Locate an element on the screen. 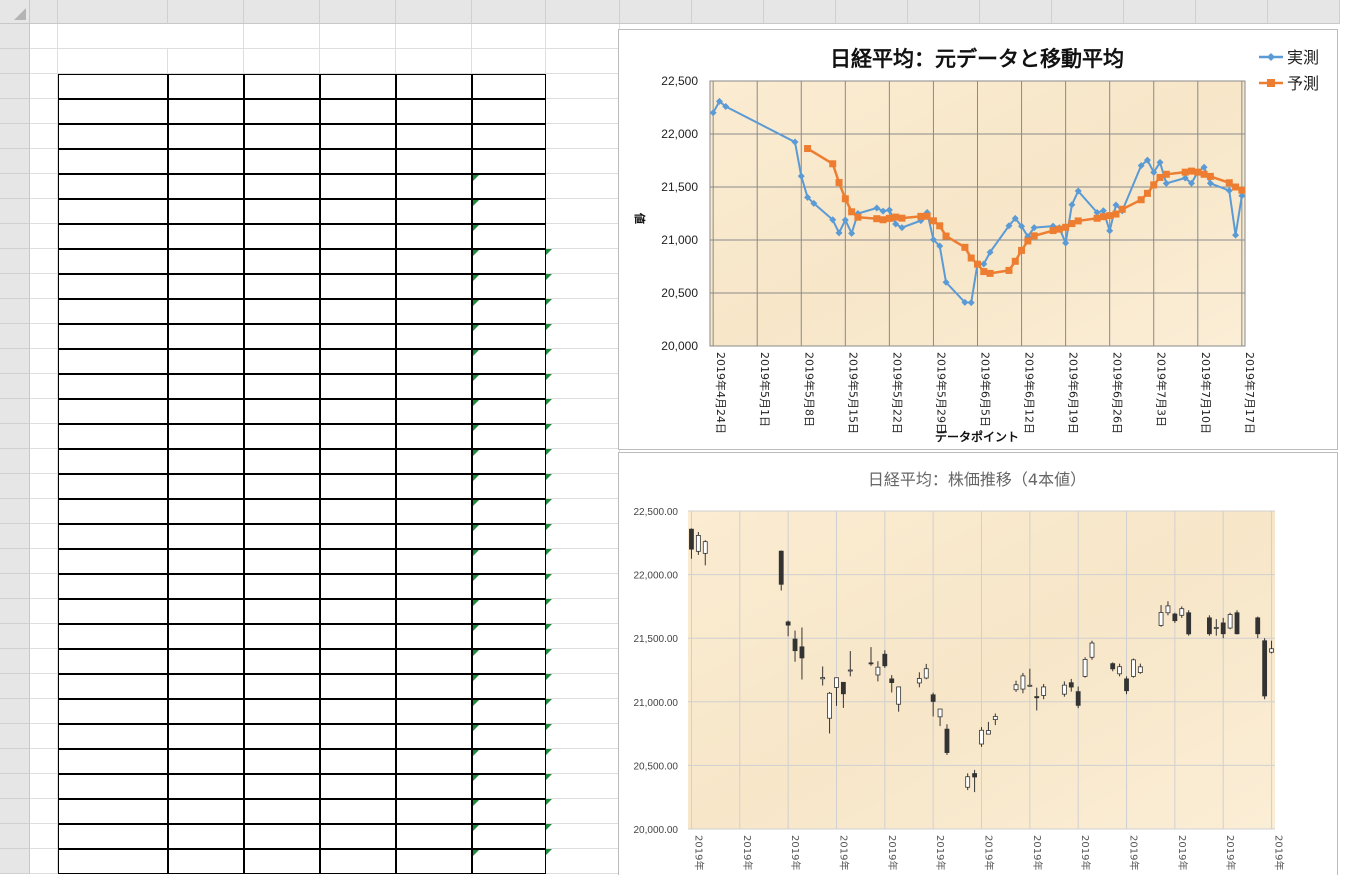  table-header is located at coordinates (282, 86).